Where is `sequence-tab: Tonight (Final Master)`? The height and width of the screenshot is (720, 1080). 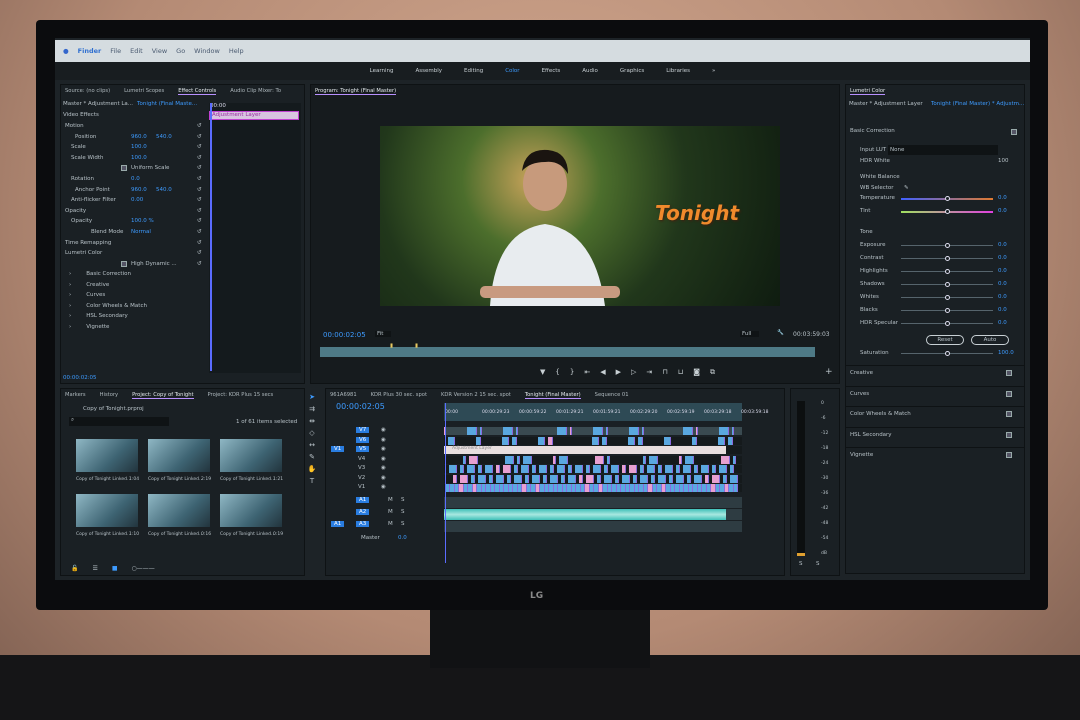
sequence-tab: Tonight (Final Master) is located at coordinates (552, 395).